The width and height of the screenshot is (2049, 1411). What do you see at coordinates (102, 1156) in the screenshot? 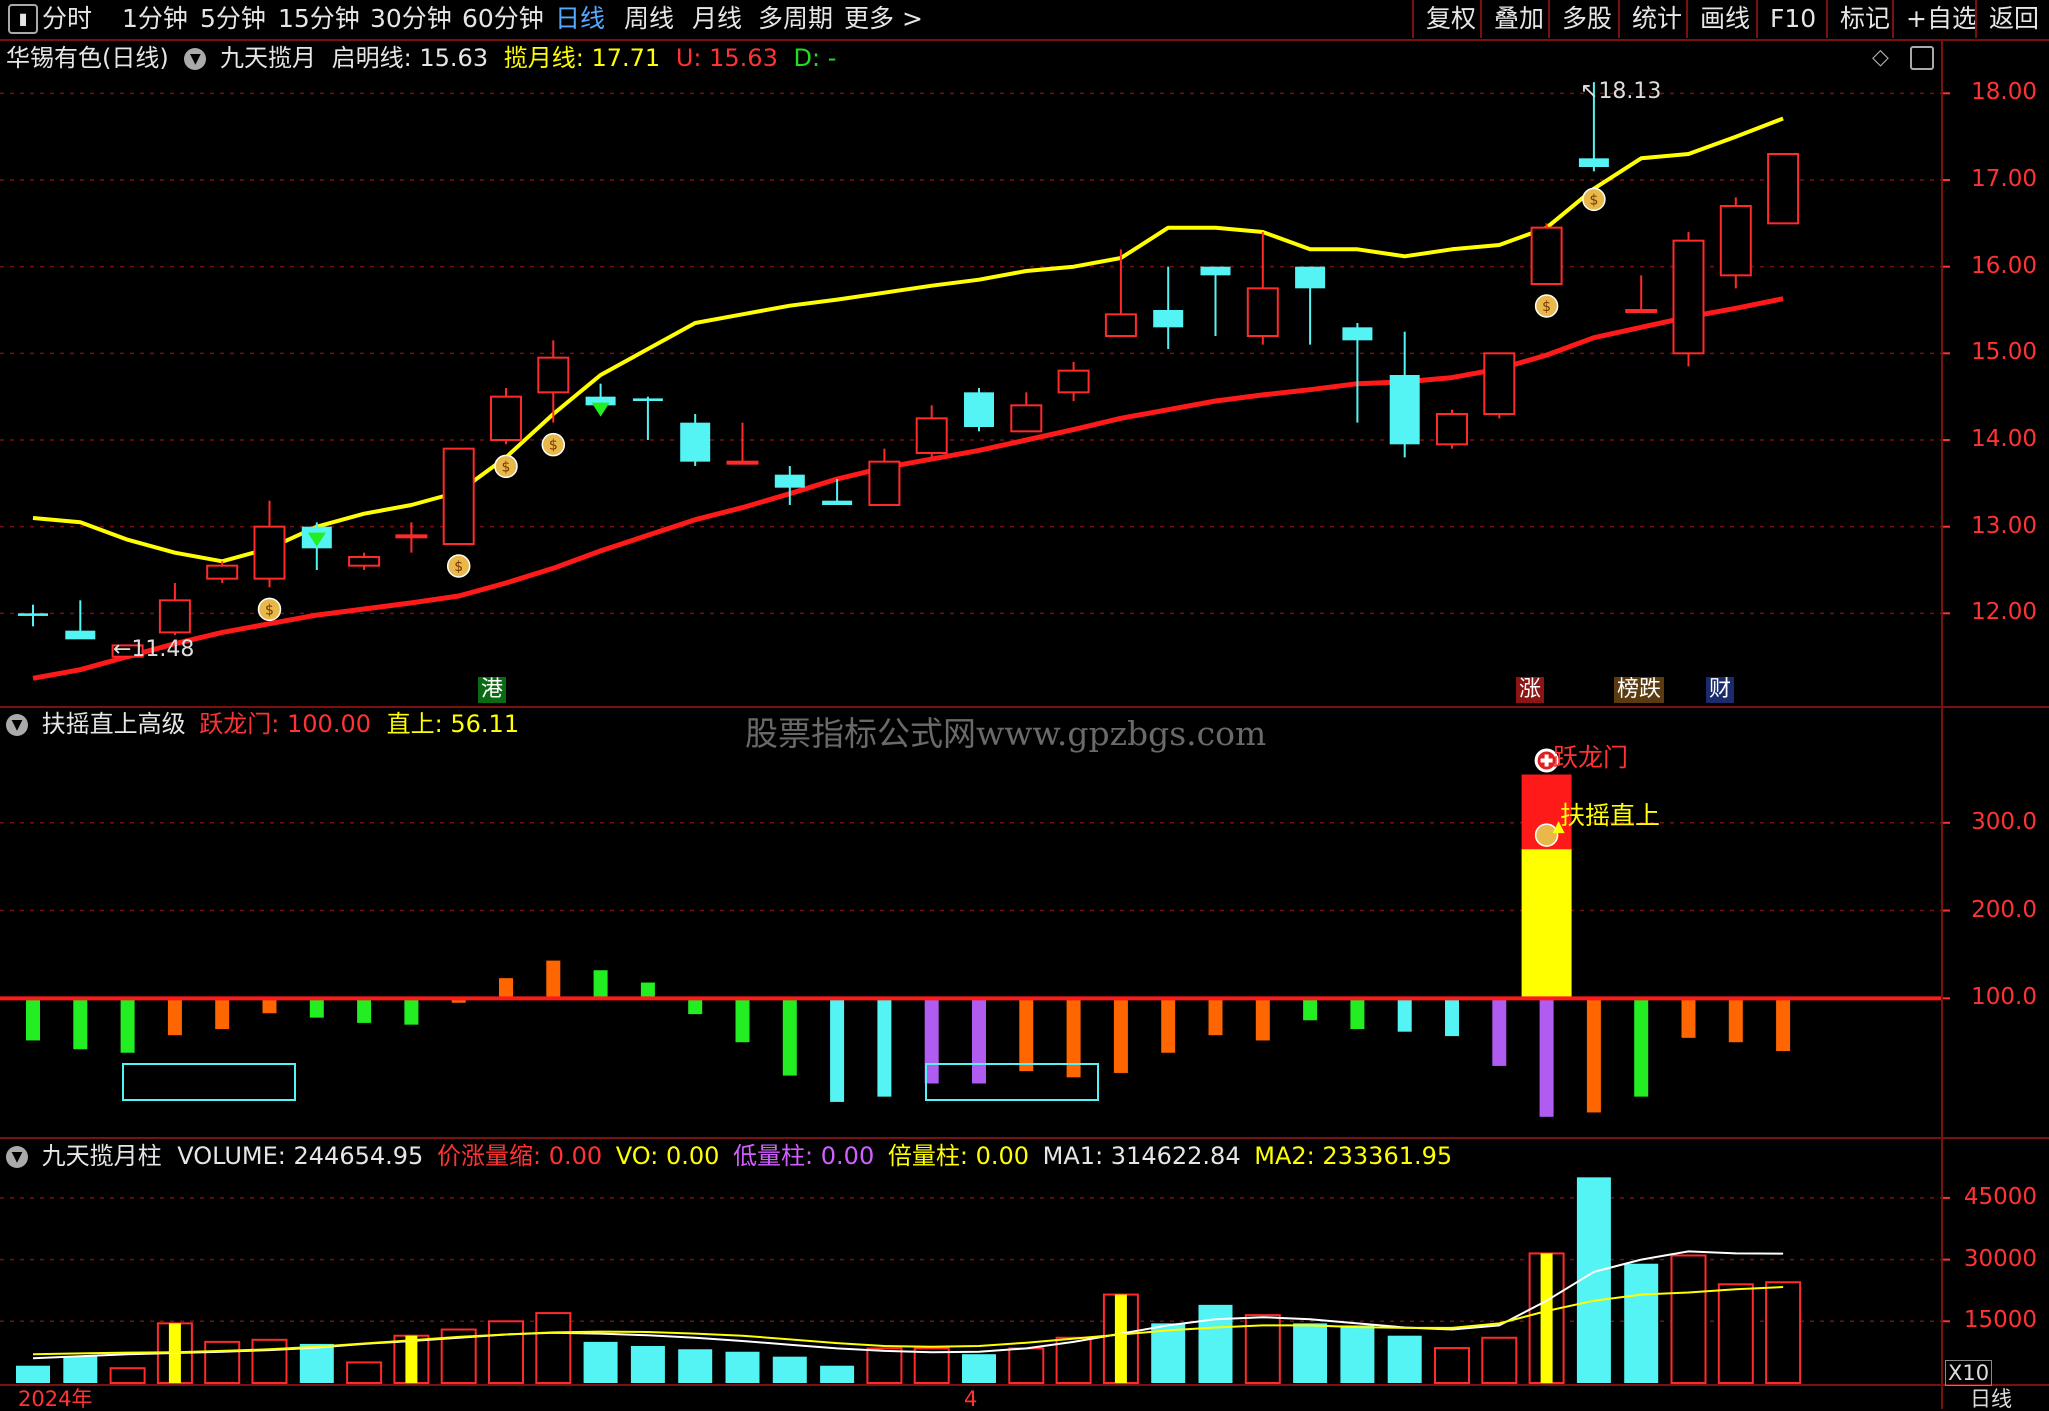
I see `volume-indicator-name: 九天揽月柱` at bounding box center [102, 1156].